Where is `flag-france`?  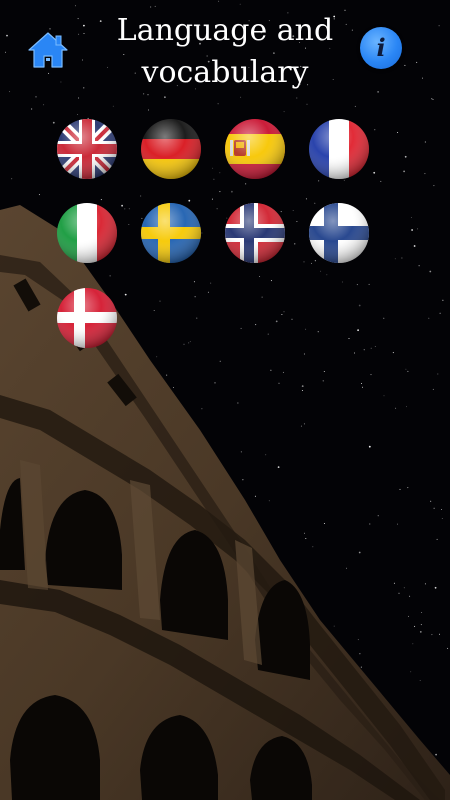
flag-france is located at coordinates (339, 149).